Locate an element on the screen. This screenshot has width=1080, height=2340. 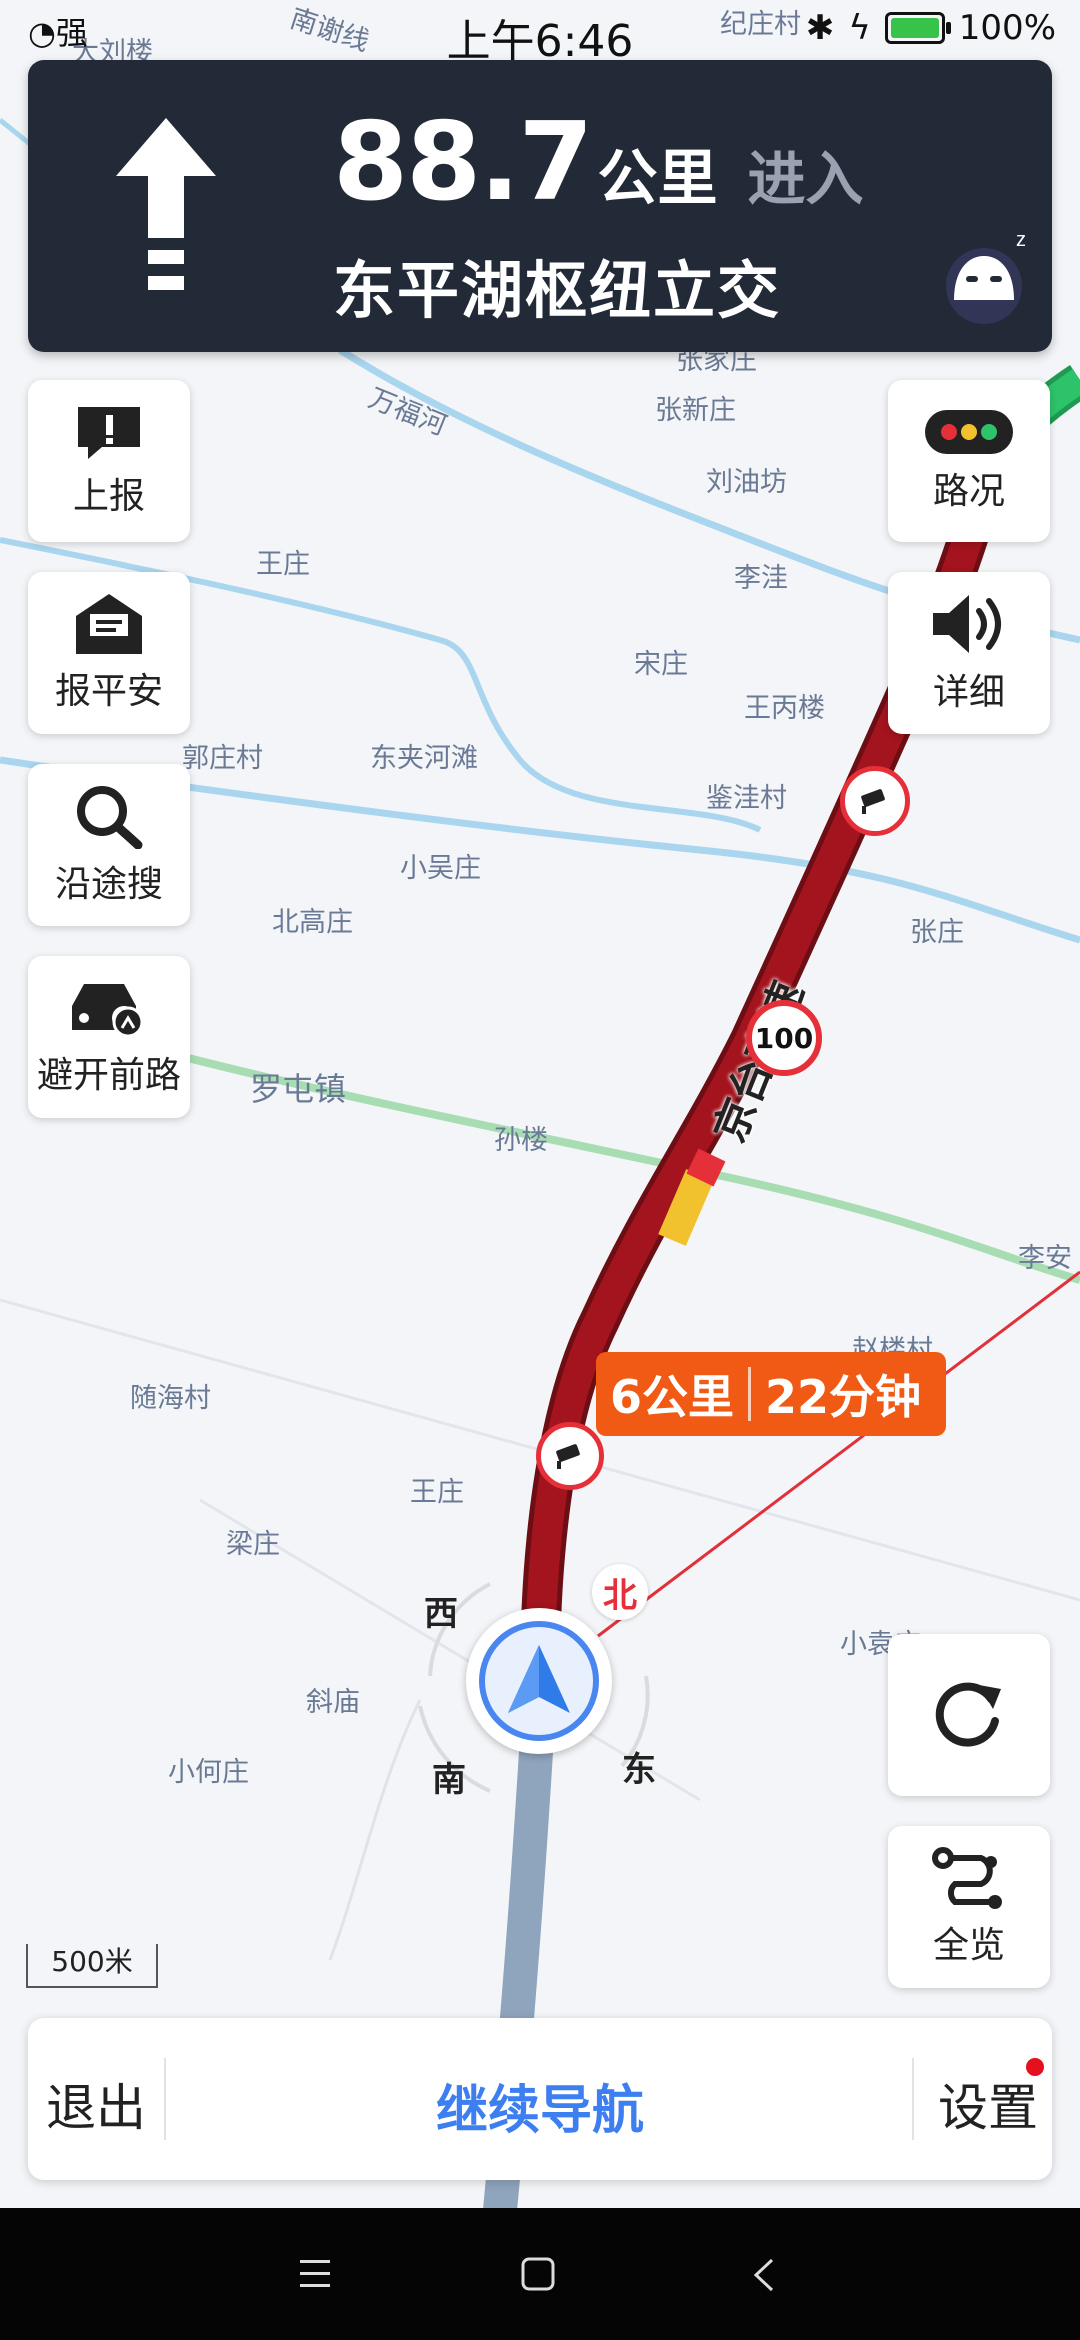
traffic-button: 路况 is located at coordinates (969, 461).